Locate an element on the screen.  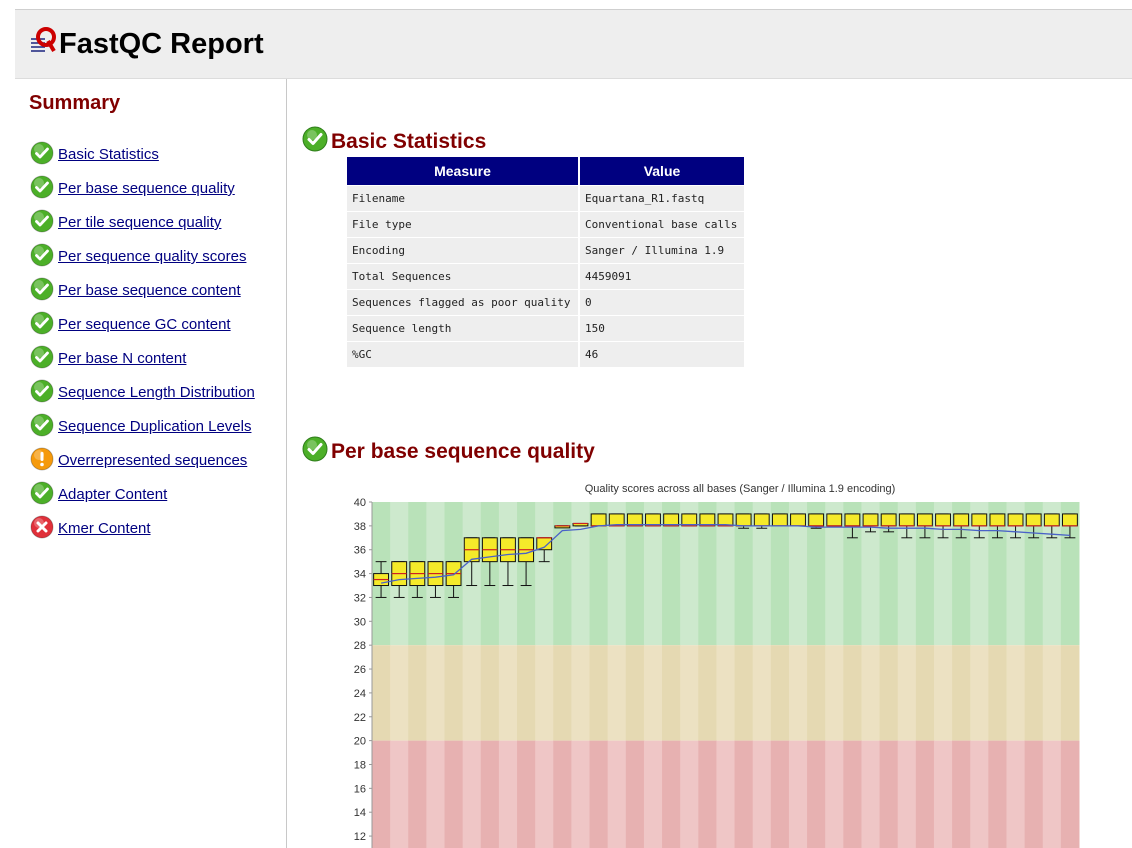
summary-link: Kmer Content is located at coordinates (104, 528).